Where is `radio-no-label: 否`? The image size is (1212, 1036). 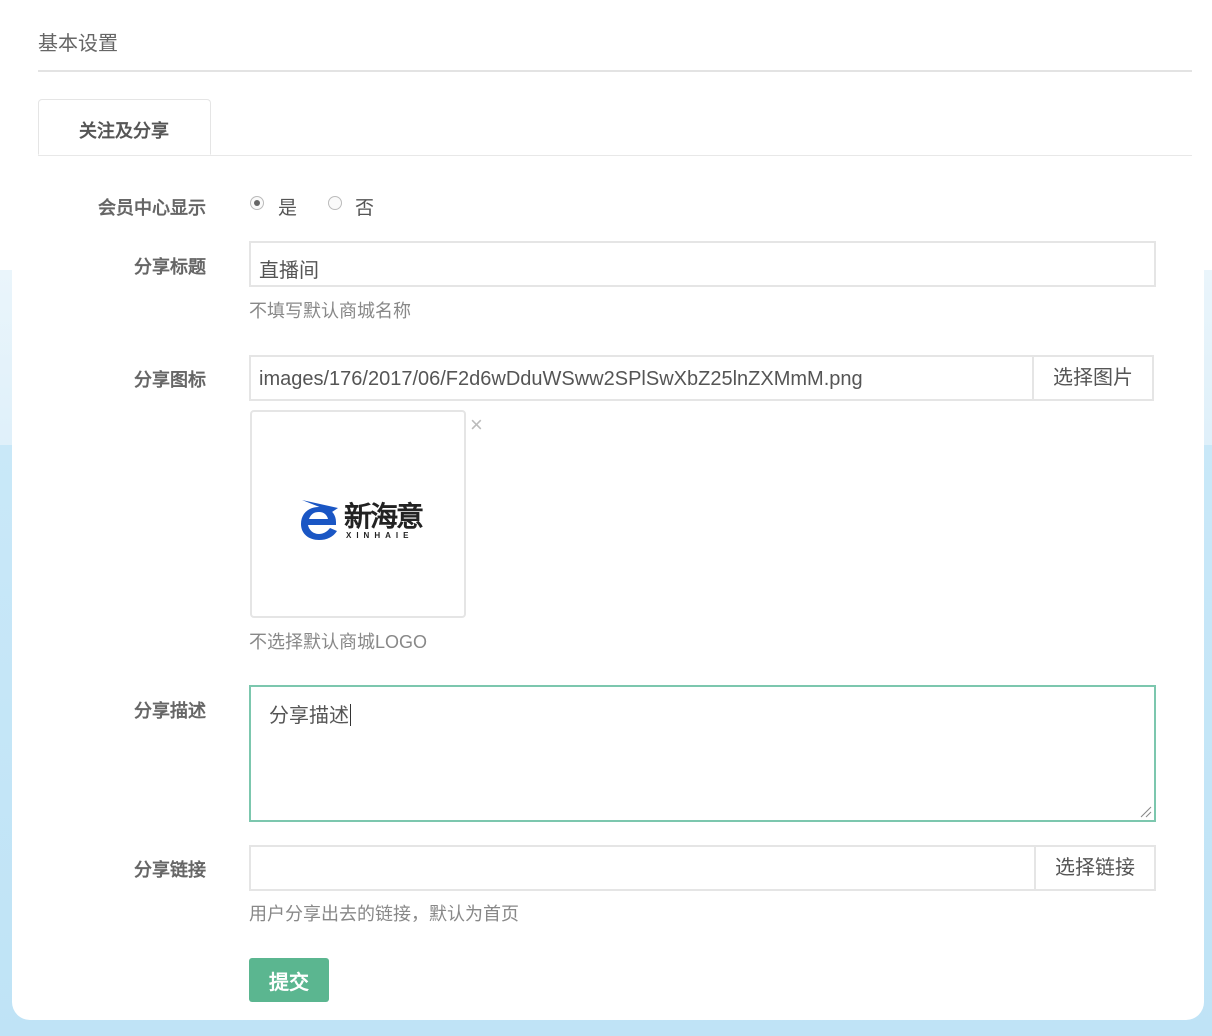
radio-no-label: 否 is located at coordinates (364, 206).